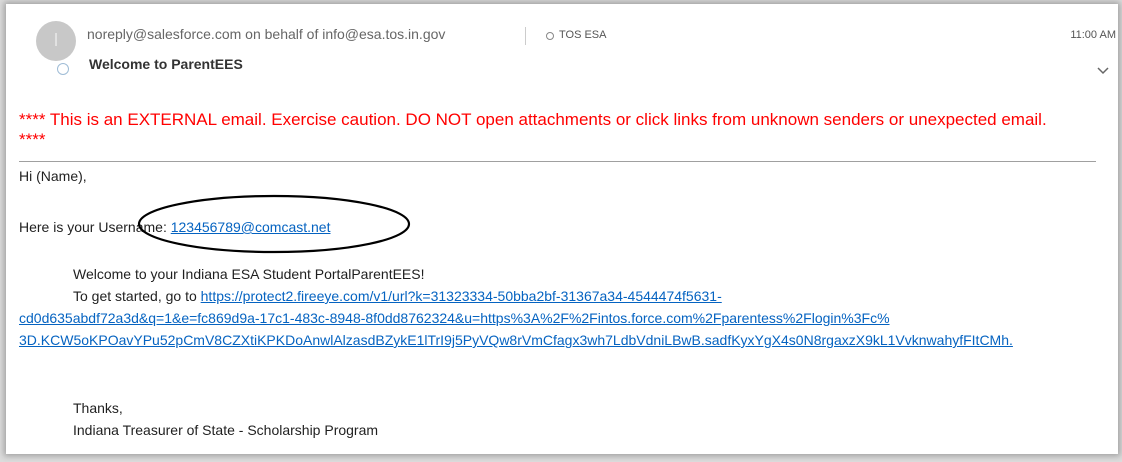 The width and height of the screenshot is (1122, 462). What do you see at coordinates (98, 408) in the screenshot?
I see `closing-thanks: Thanks,` at bounding box center [98, 408].